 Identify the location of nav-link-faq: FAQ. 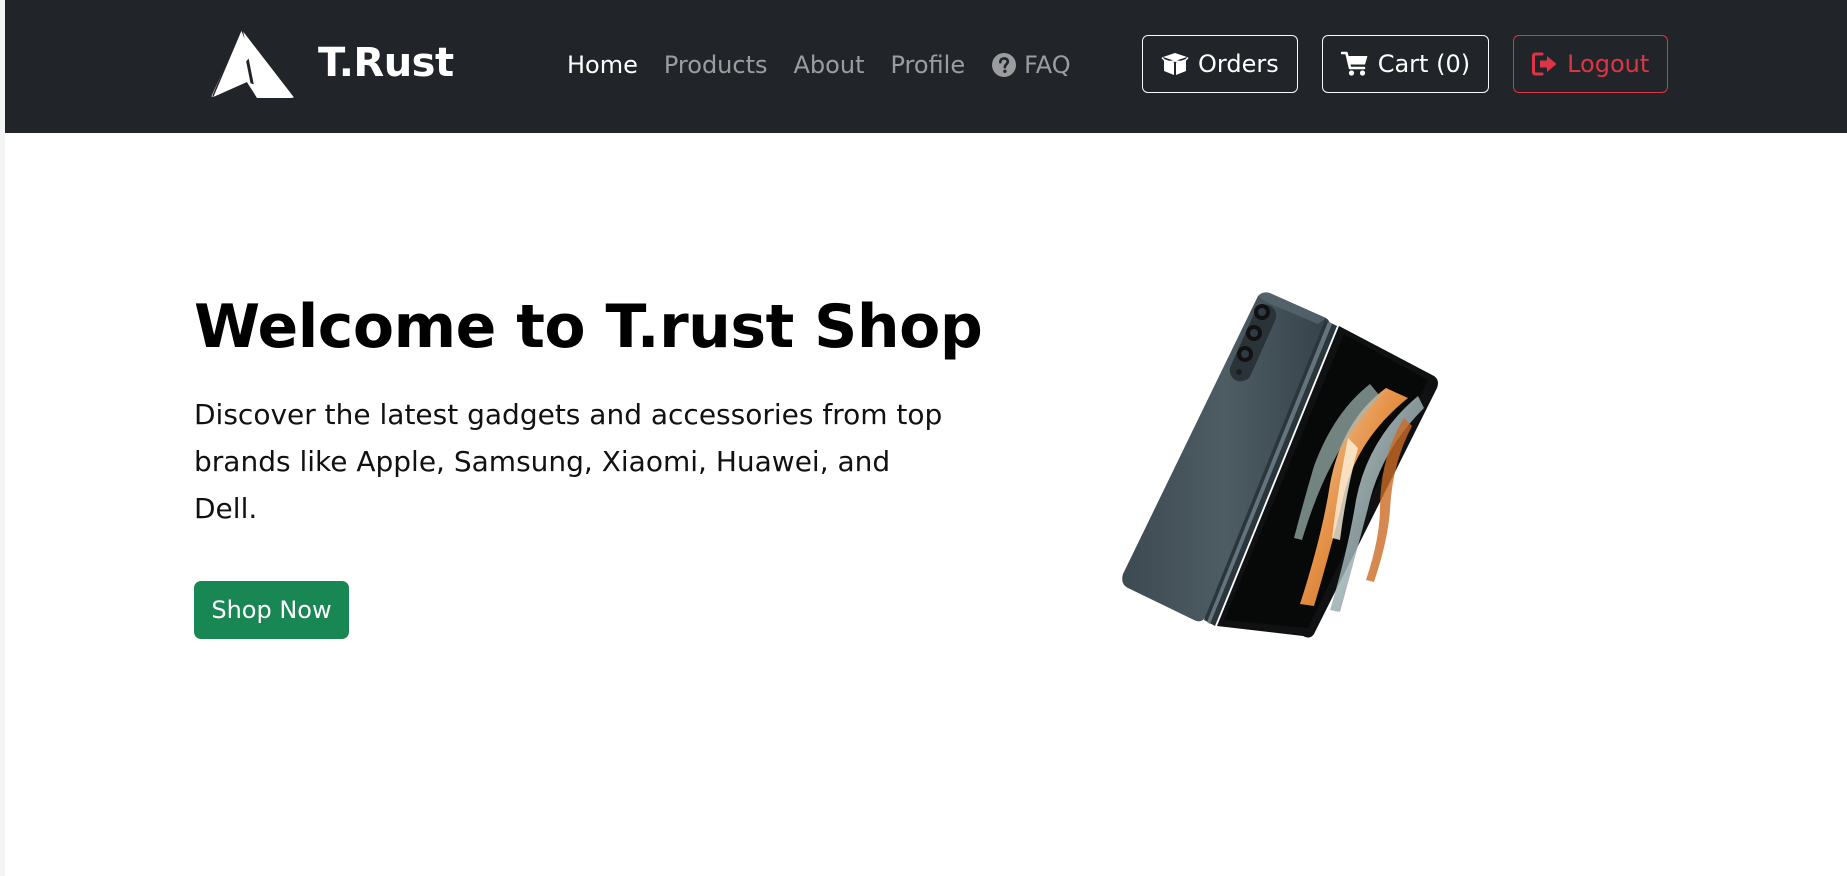
(1031, 65).